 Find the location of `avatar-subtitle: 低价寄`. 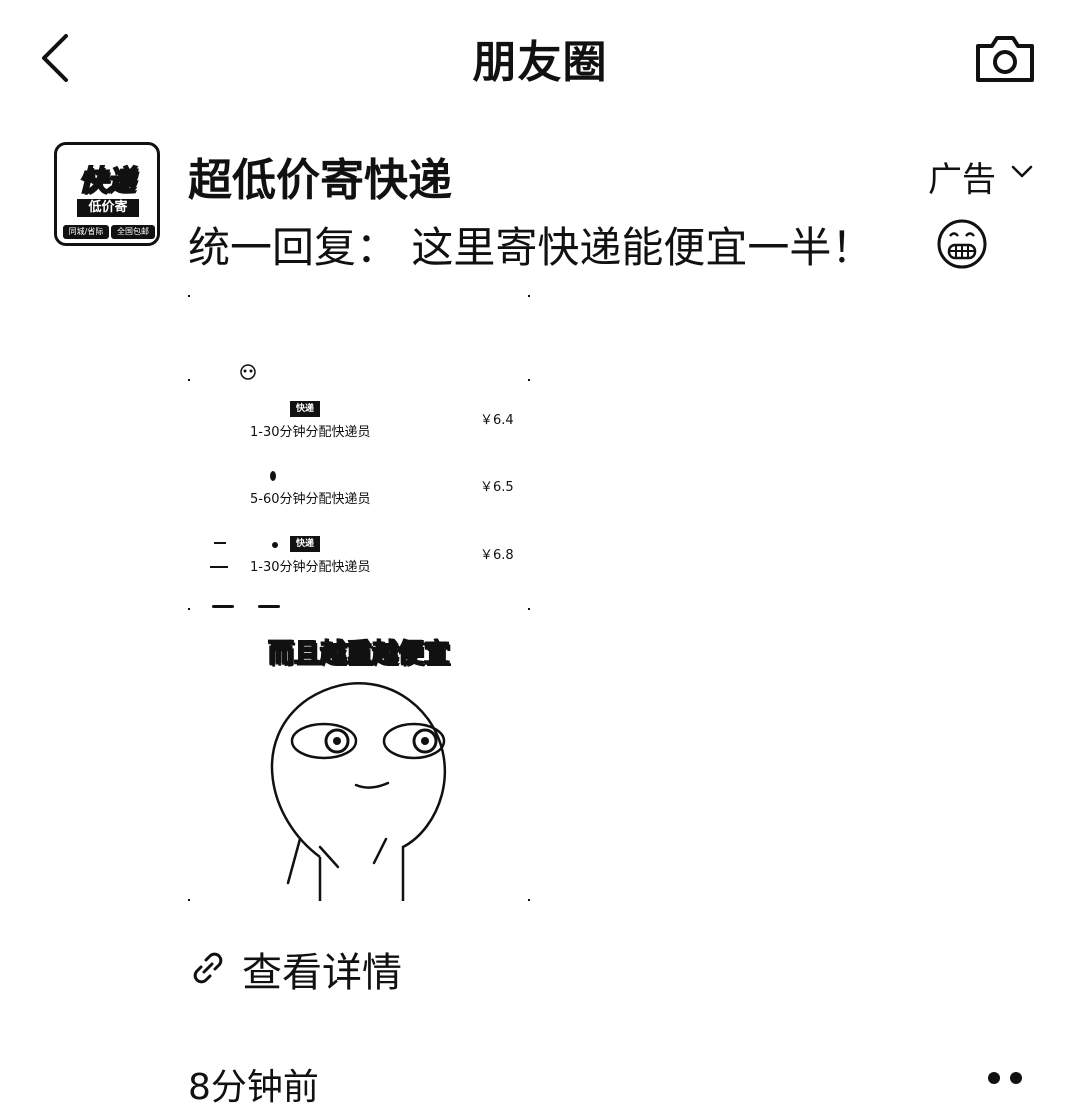

avatar-subtitle: 低价寄 is located at coordinates (108, 208).